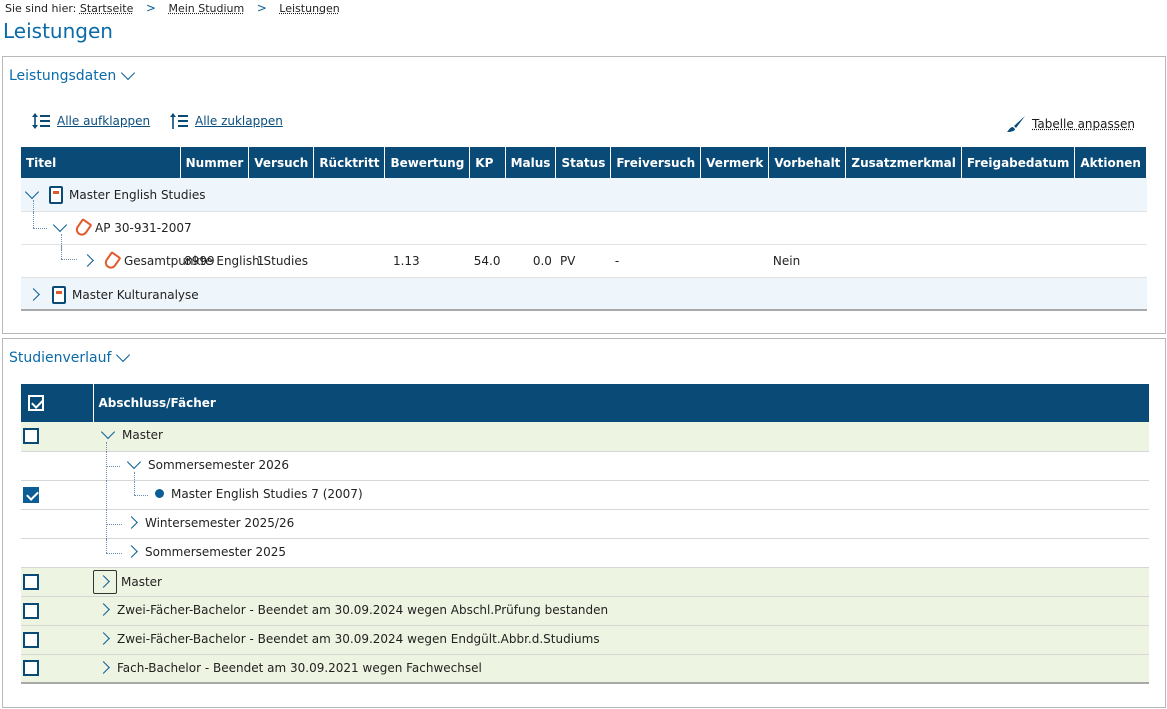 Image resolution: width=1167 pixels, height=709 pixels. I want to click on table-row: Wintersemester 2025/26, so click(585, 524).